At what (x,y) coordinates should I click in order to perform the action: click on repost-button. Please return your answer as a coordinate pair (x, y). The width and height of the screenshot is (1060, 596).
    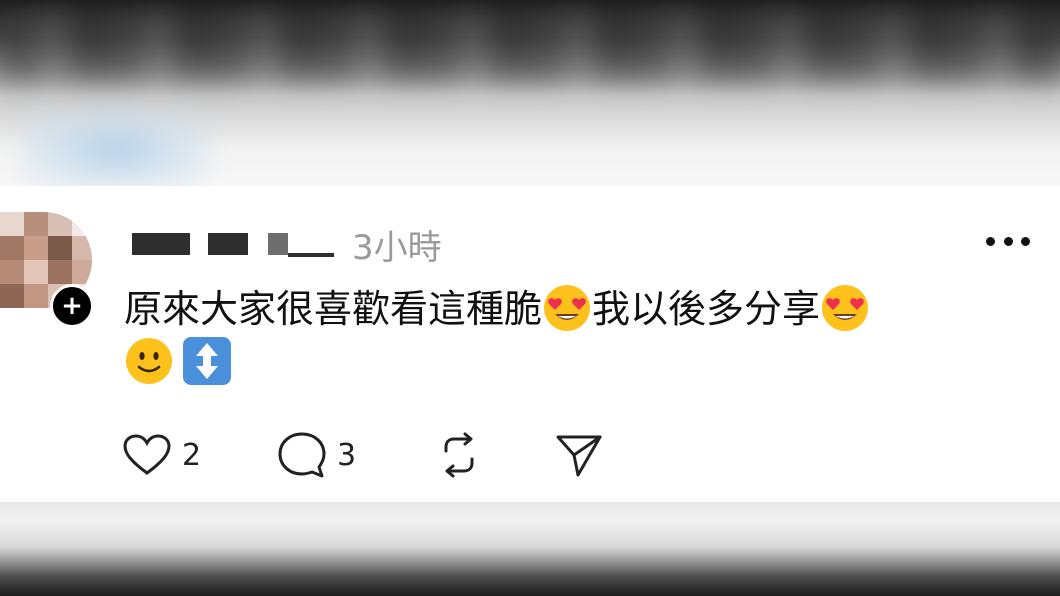
    Looking at the image, I should click on (459, 455).